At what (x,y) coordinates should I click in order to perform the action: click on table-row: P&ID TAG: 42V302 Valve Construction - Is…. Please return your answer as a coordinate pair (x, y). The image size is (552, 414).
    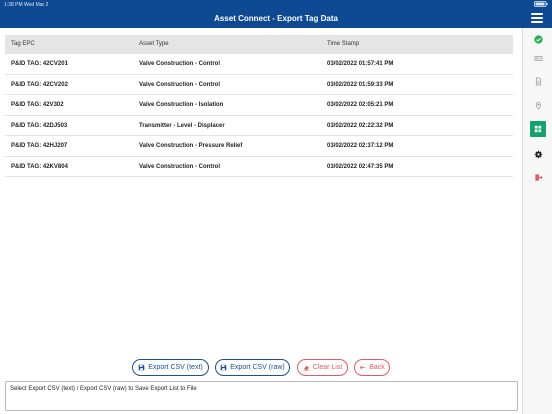
    Looking at the image, I should click on (259, 105).